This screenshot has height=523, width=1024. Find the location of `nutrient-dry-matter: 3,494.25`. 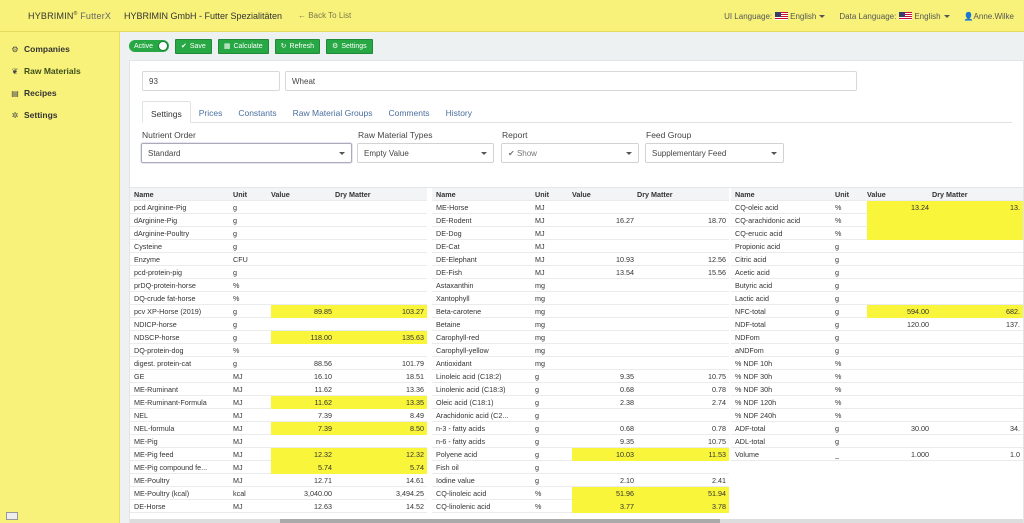

nutrient-dry-matter: 3,494.25 is located at coordinates (381, 493).